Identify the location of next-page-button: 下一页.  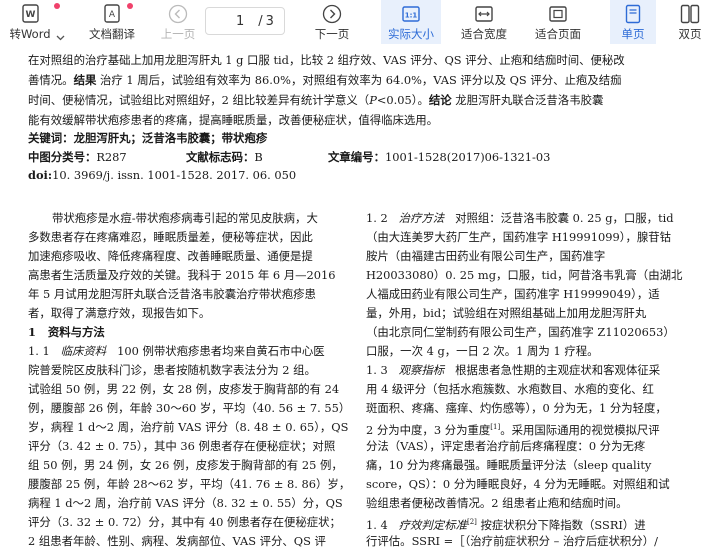
(332, 22).